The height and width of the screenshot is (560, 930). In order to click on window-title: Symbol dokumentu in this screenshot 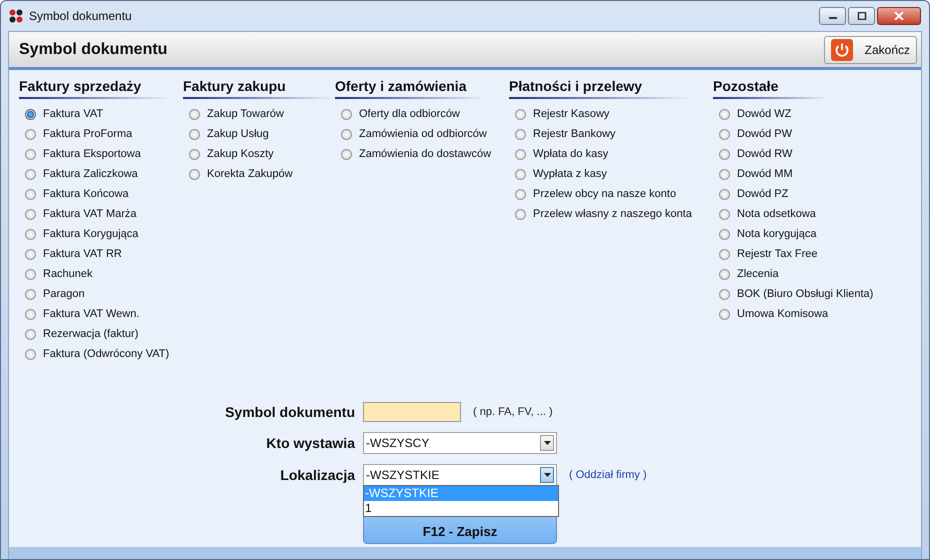, I will do `click(80, 16)`.